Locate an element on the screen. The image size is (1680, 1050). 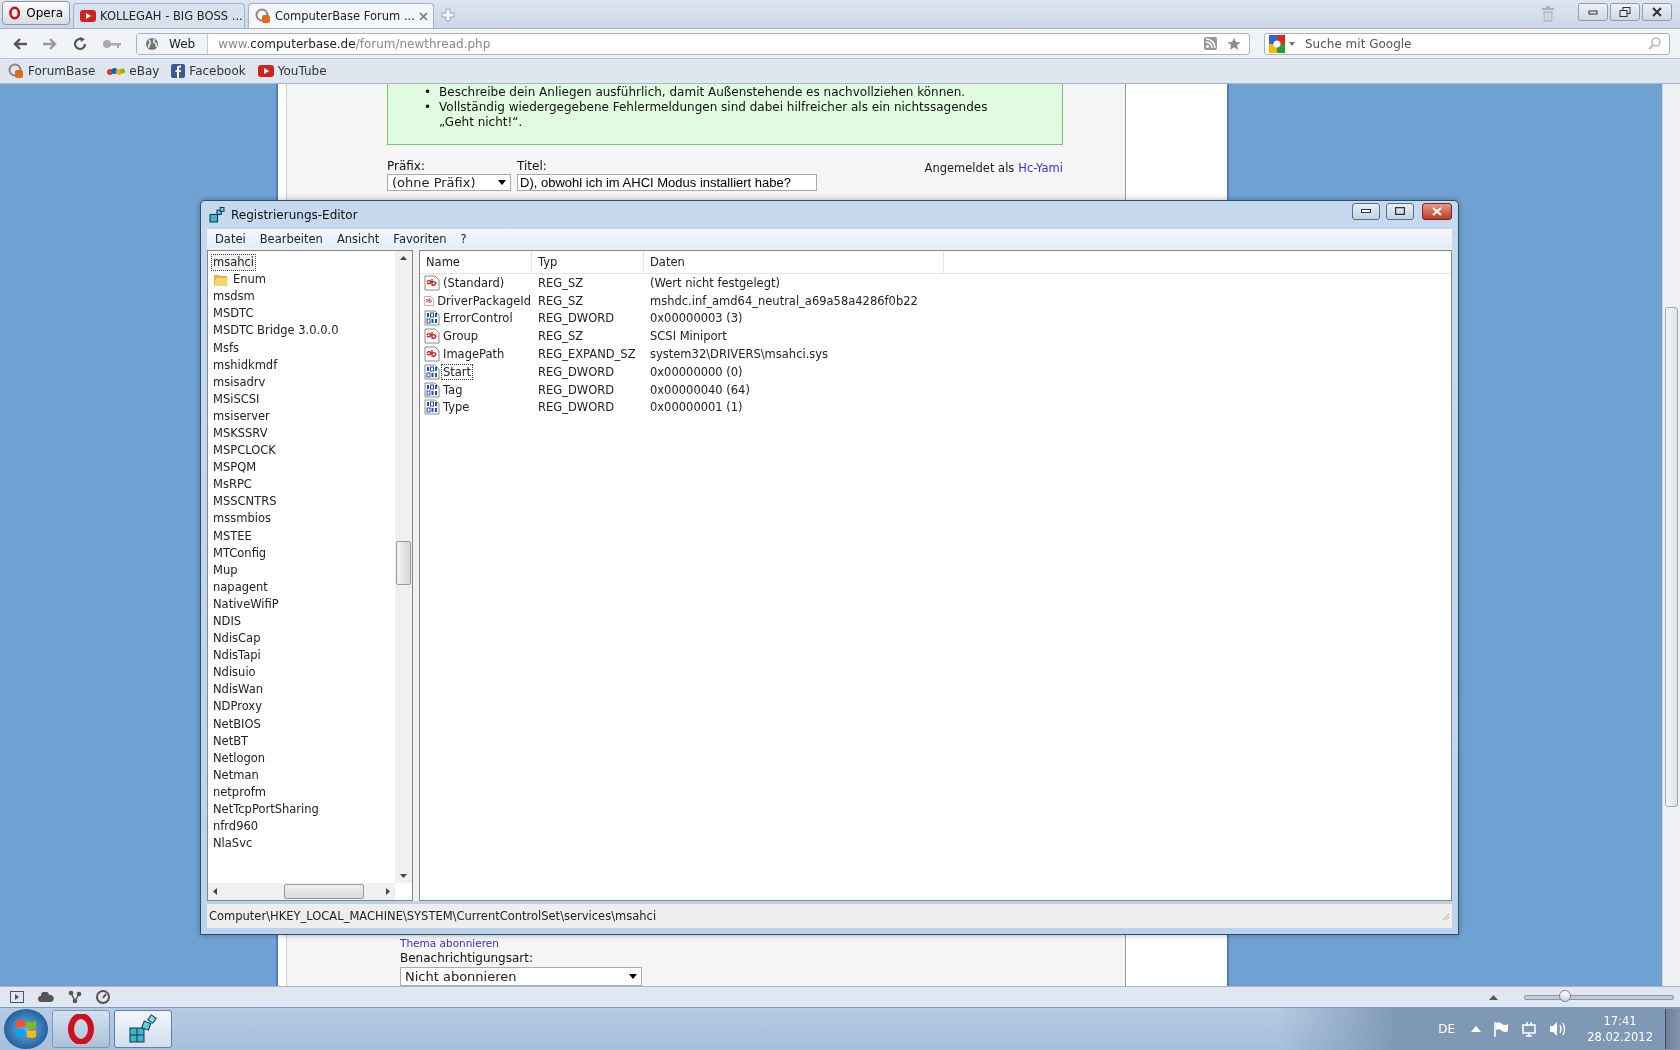
tree-item: NetBT is located at coordinates (231, 741).